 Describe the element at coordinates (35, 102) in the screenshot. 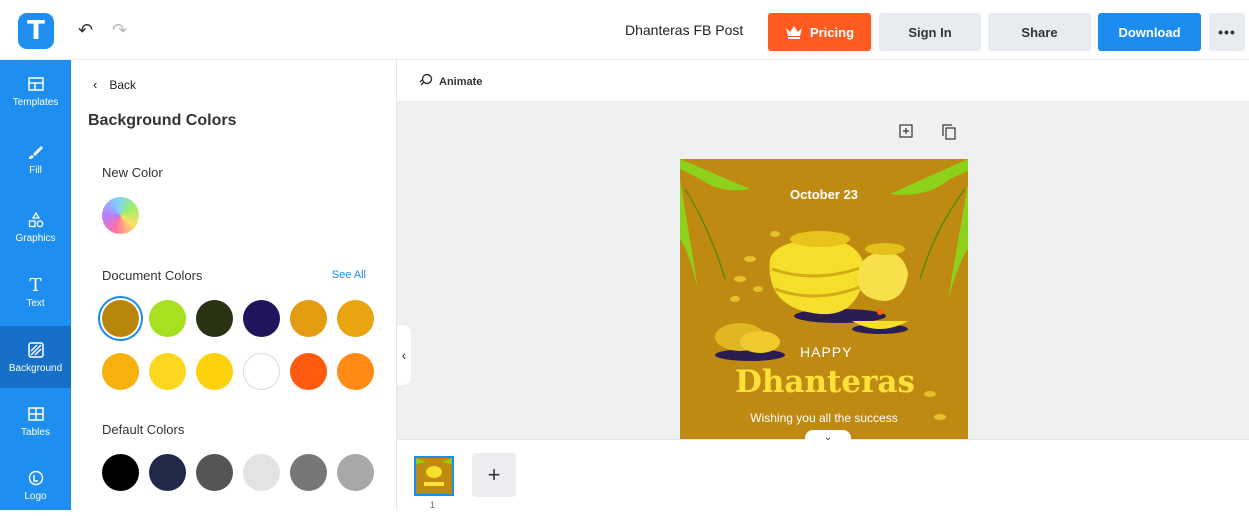

I see `sidebar-item-label: Templates` at that location.